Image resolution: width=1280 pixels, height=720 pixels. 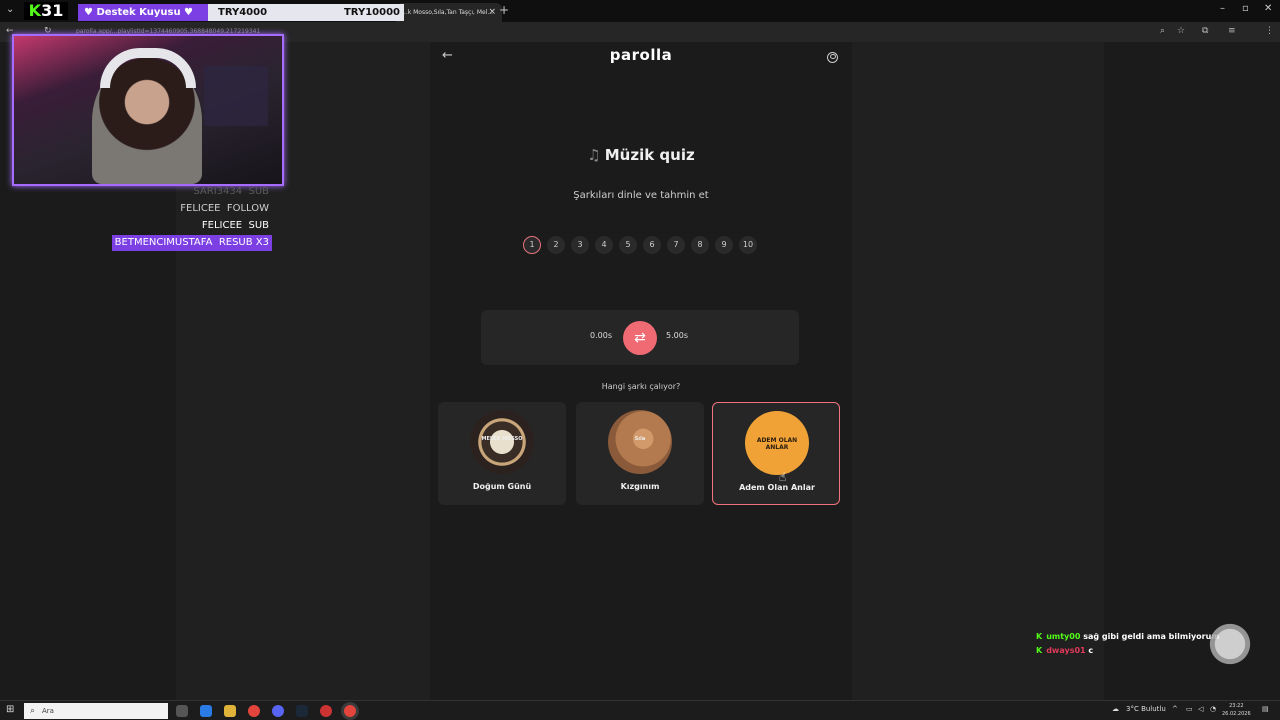 I want to click on chat-user: umty00, so click(x=1063, y=636).